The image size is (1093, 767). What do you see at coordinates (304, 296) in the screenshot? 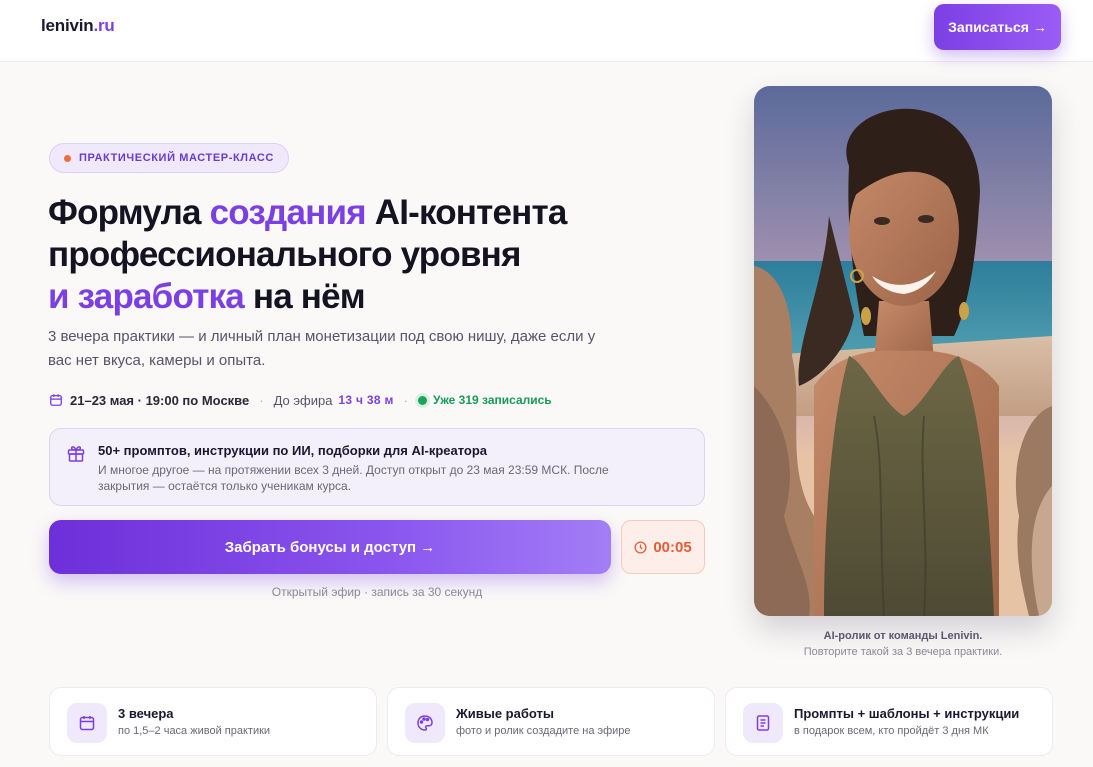
I see `title-part-3: на нём` at bounding box center [304, 296].